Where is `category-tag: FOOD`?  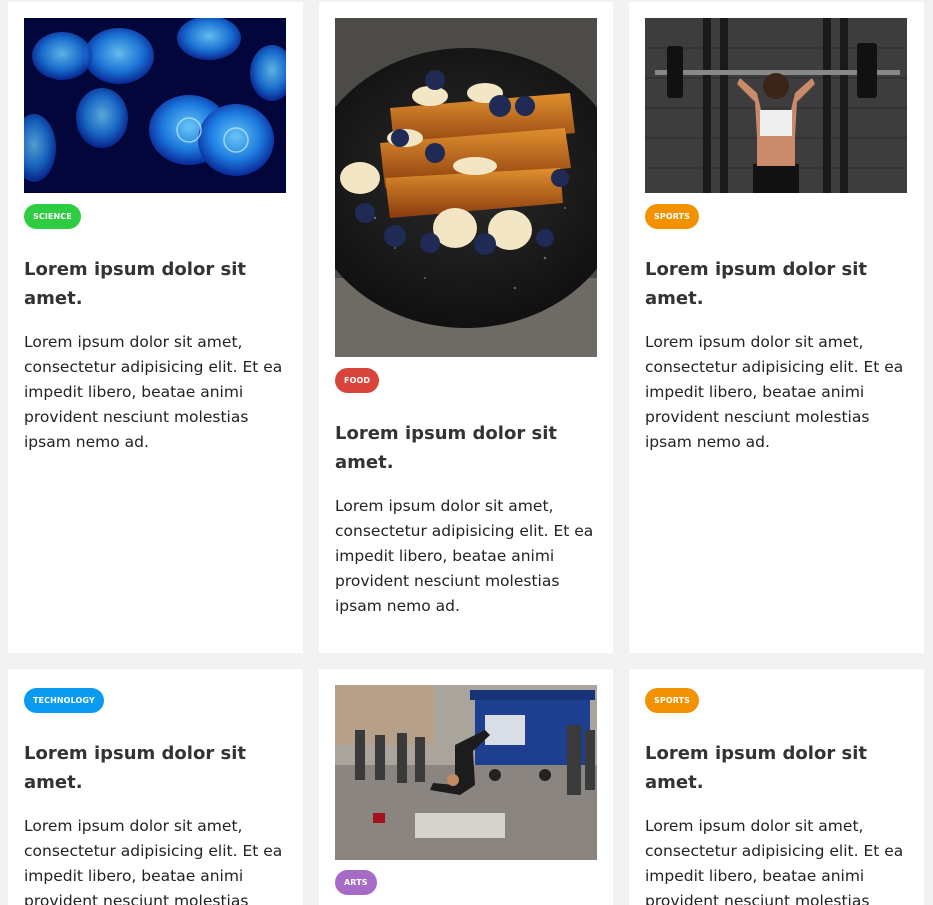 category-tag: FOOD is located at coordinates (357, 380).